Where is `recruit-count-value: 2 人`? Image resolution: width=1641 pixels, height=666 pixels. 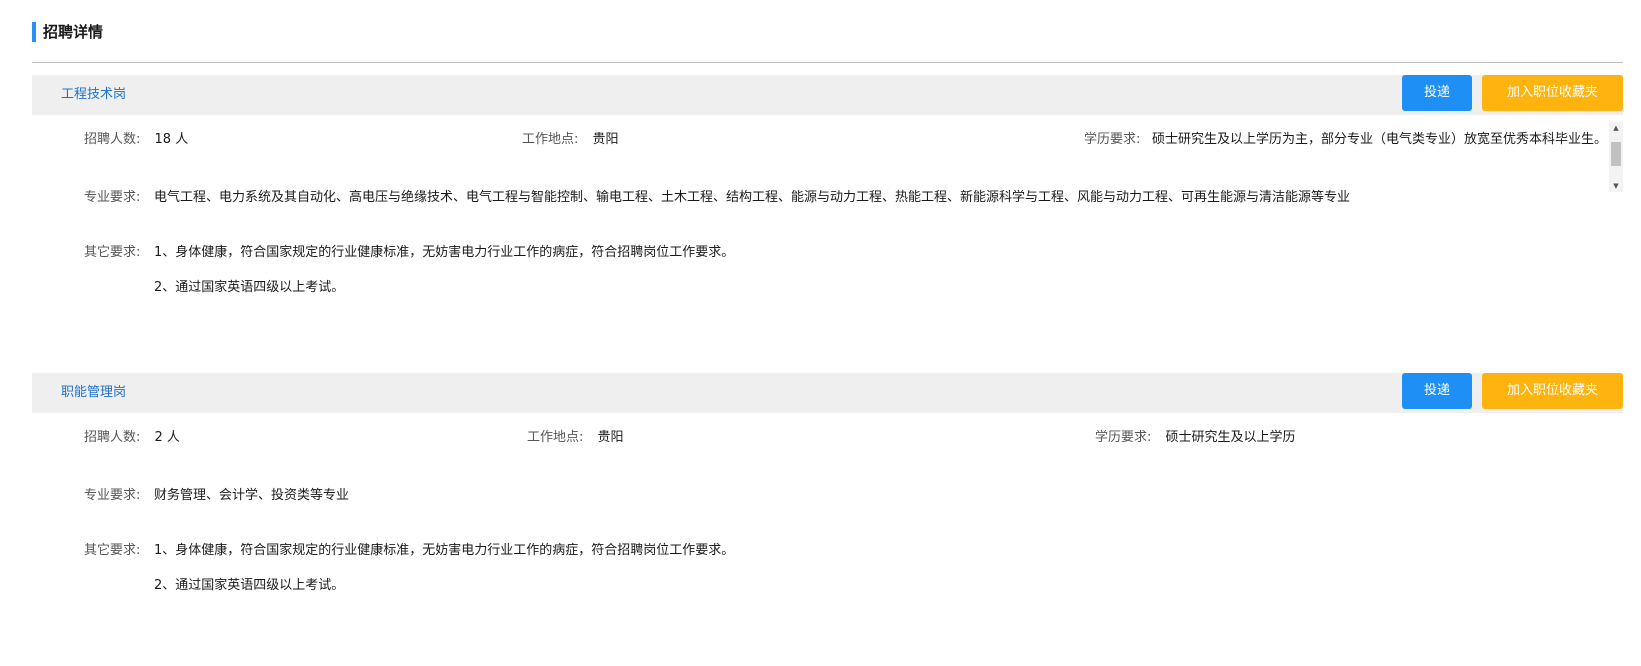 recruit-count-value: 2 人 is located at coordinates (167, 437).